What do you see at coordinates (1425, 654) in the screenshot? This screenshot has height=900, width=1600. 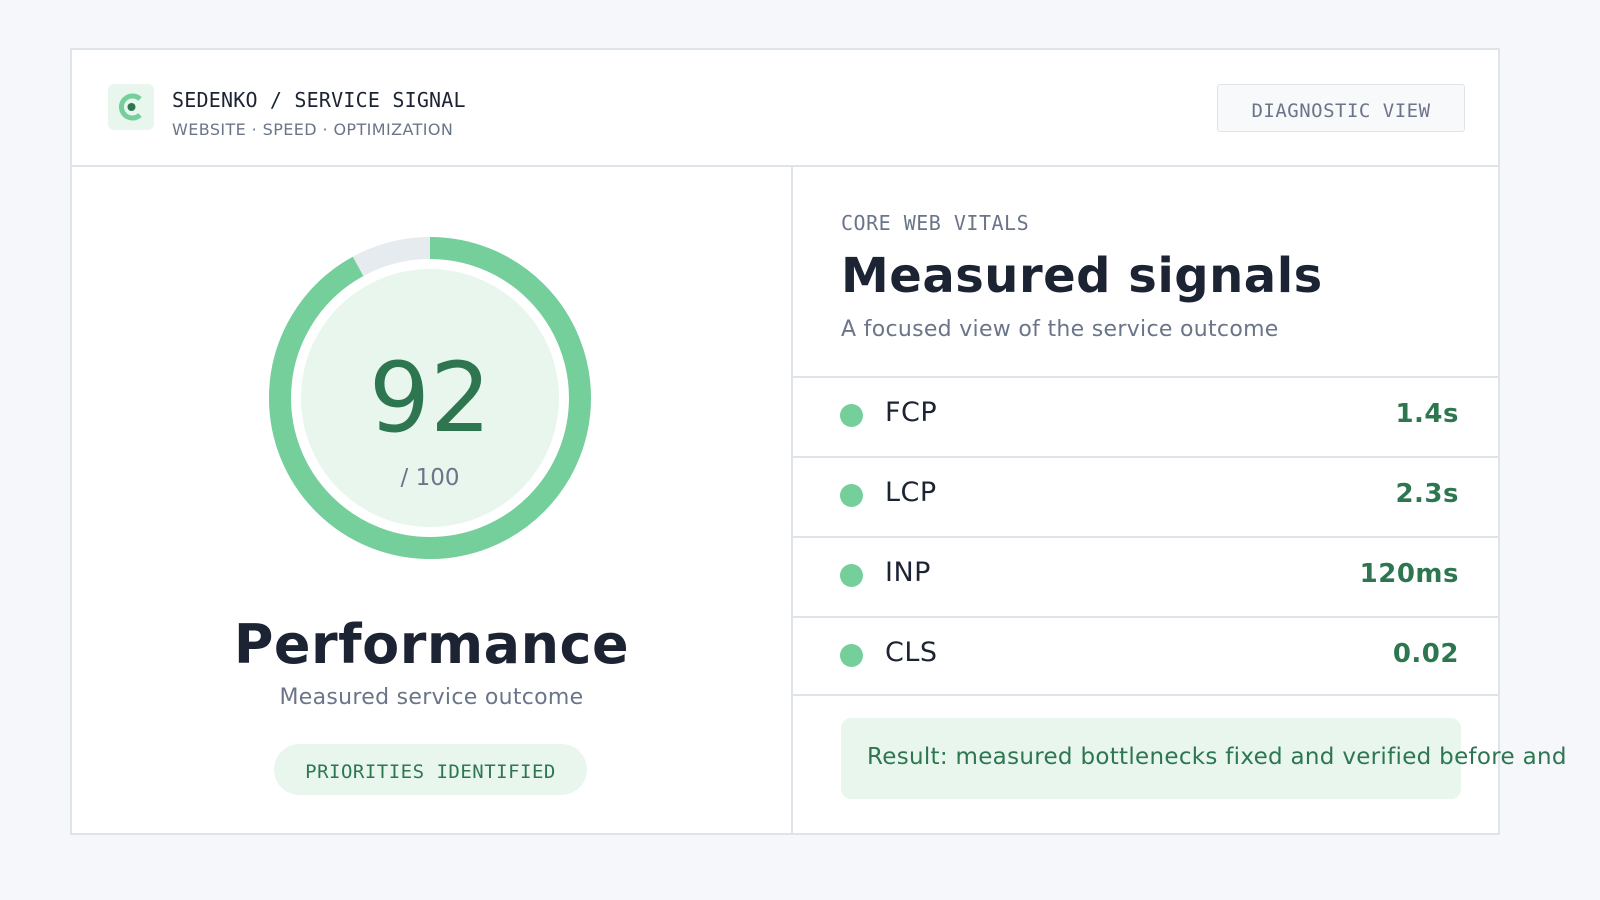 I see `metric-value: 0.02` at bounding box center [1425, 654].